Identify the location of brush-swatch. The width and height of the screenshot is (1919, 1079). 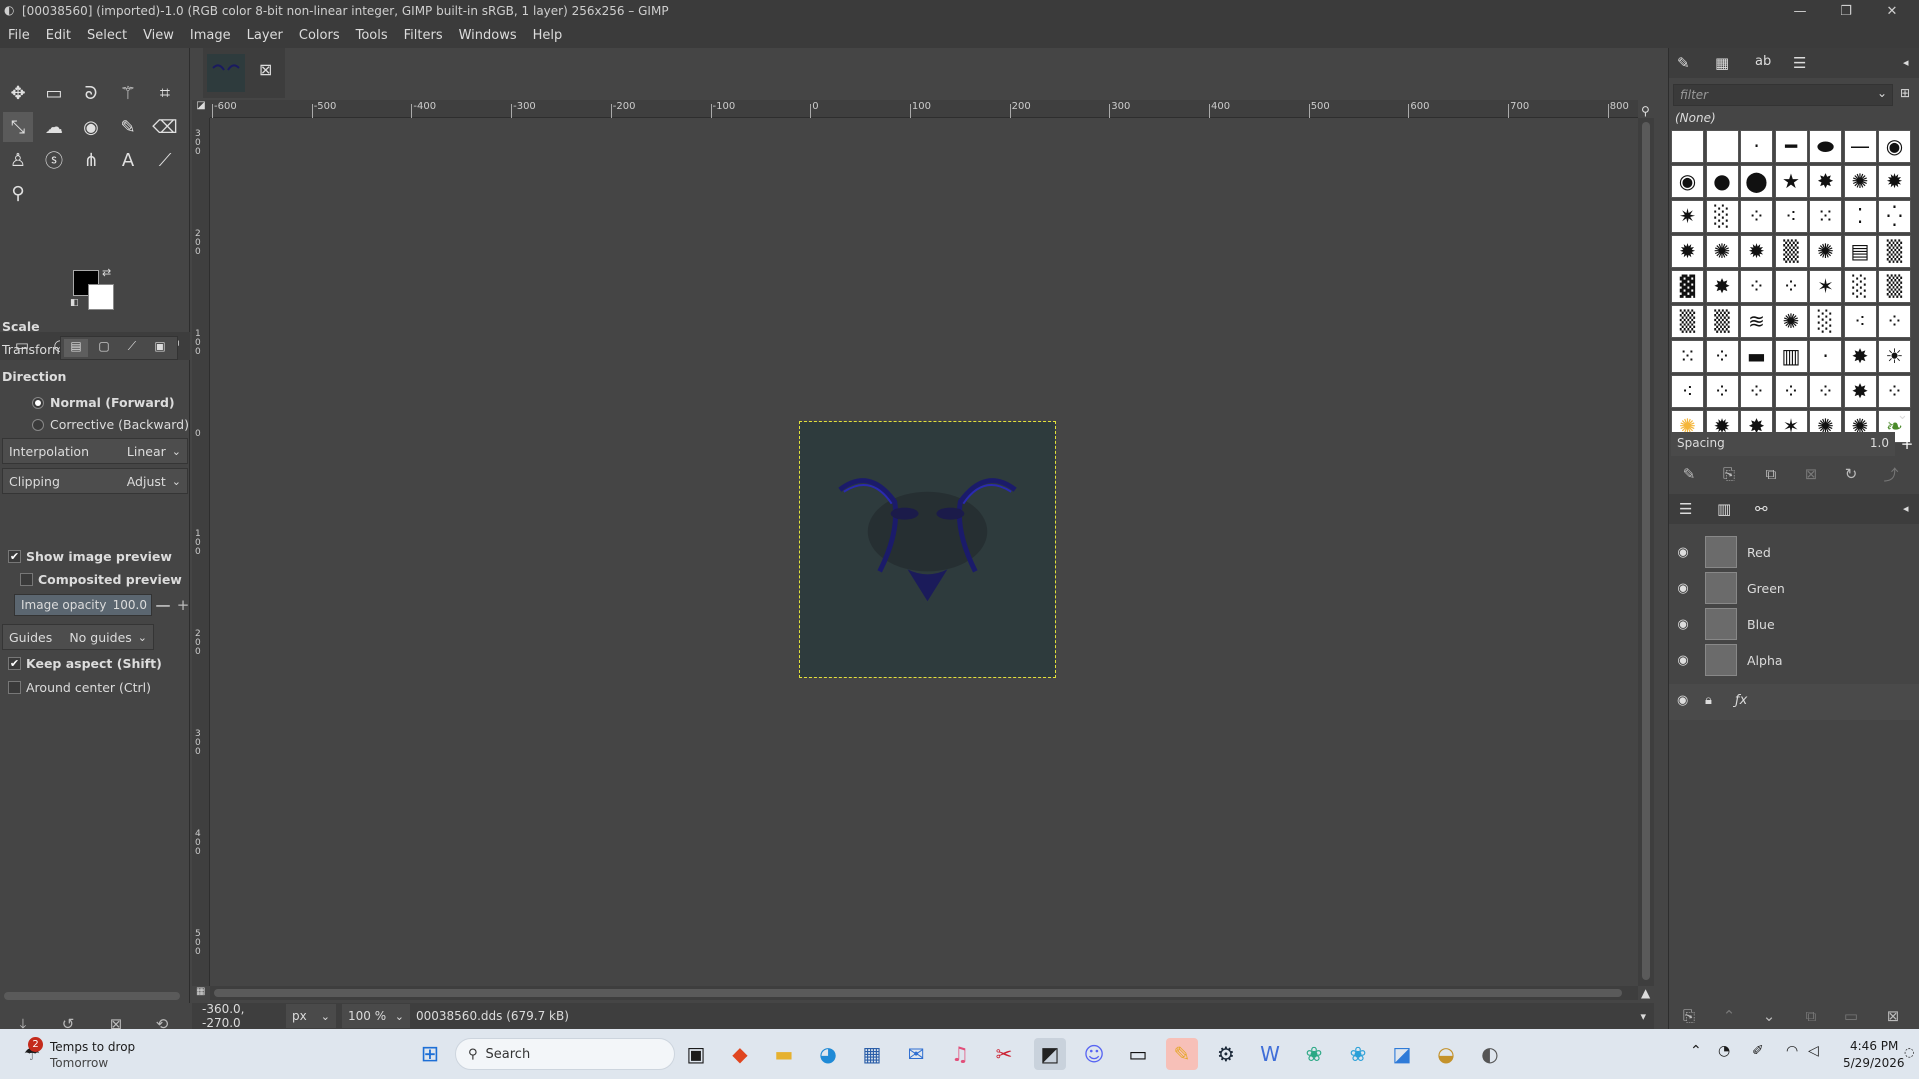
(1687, 146).